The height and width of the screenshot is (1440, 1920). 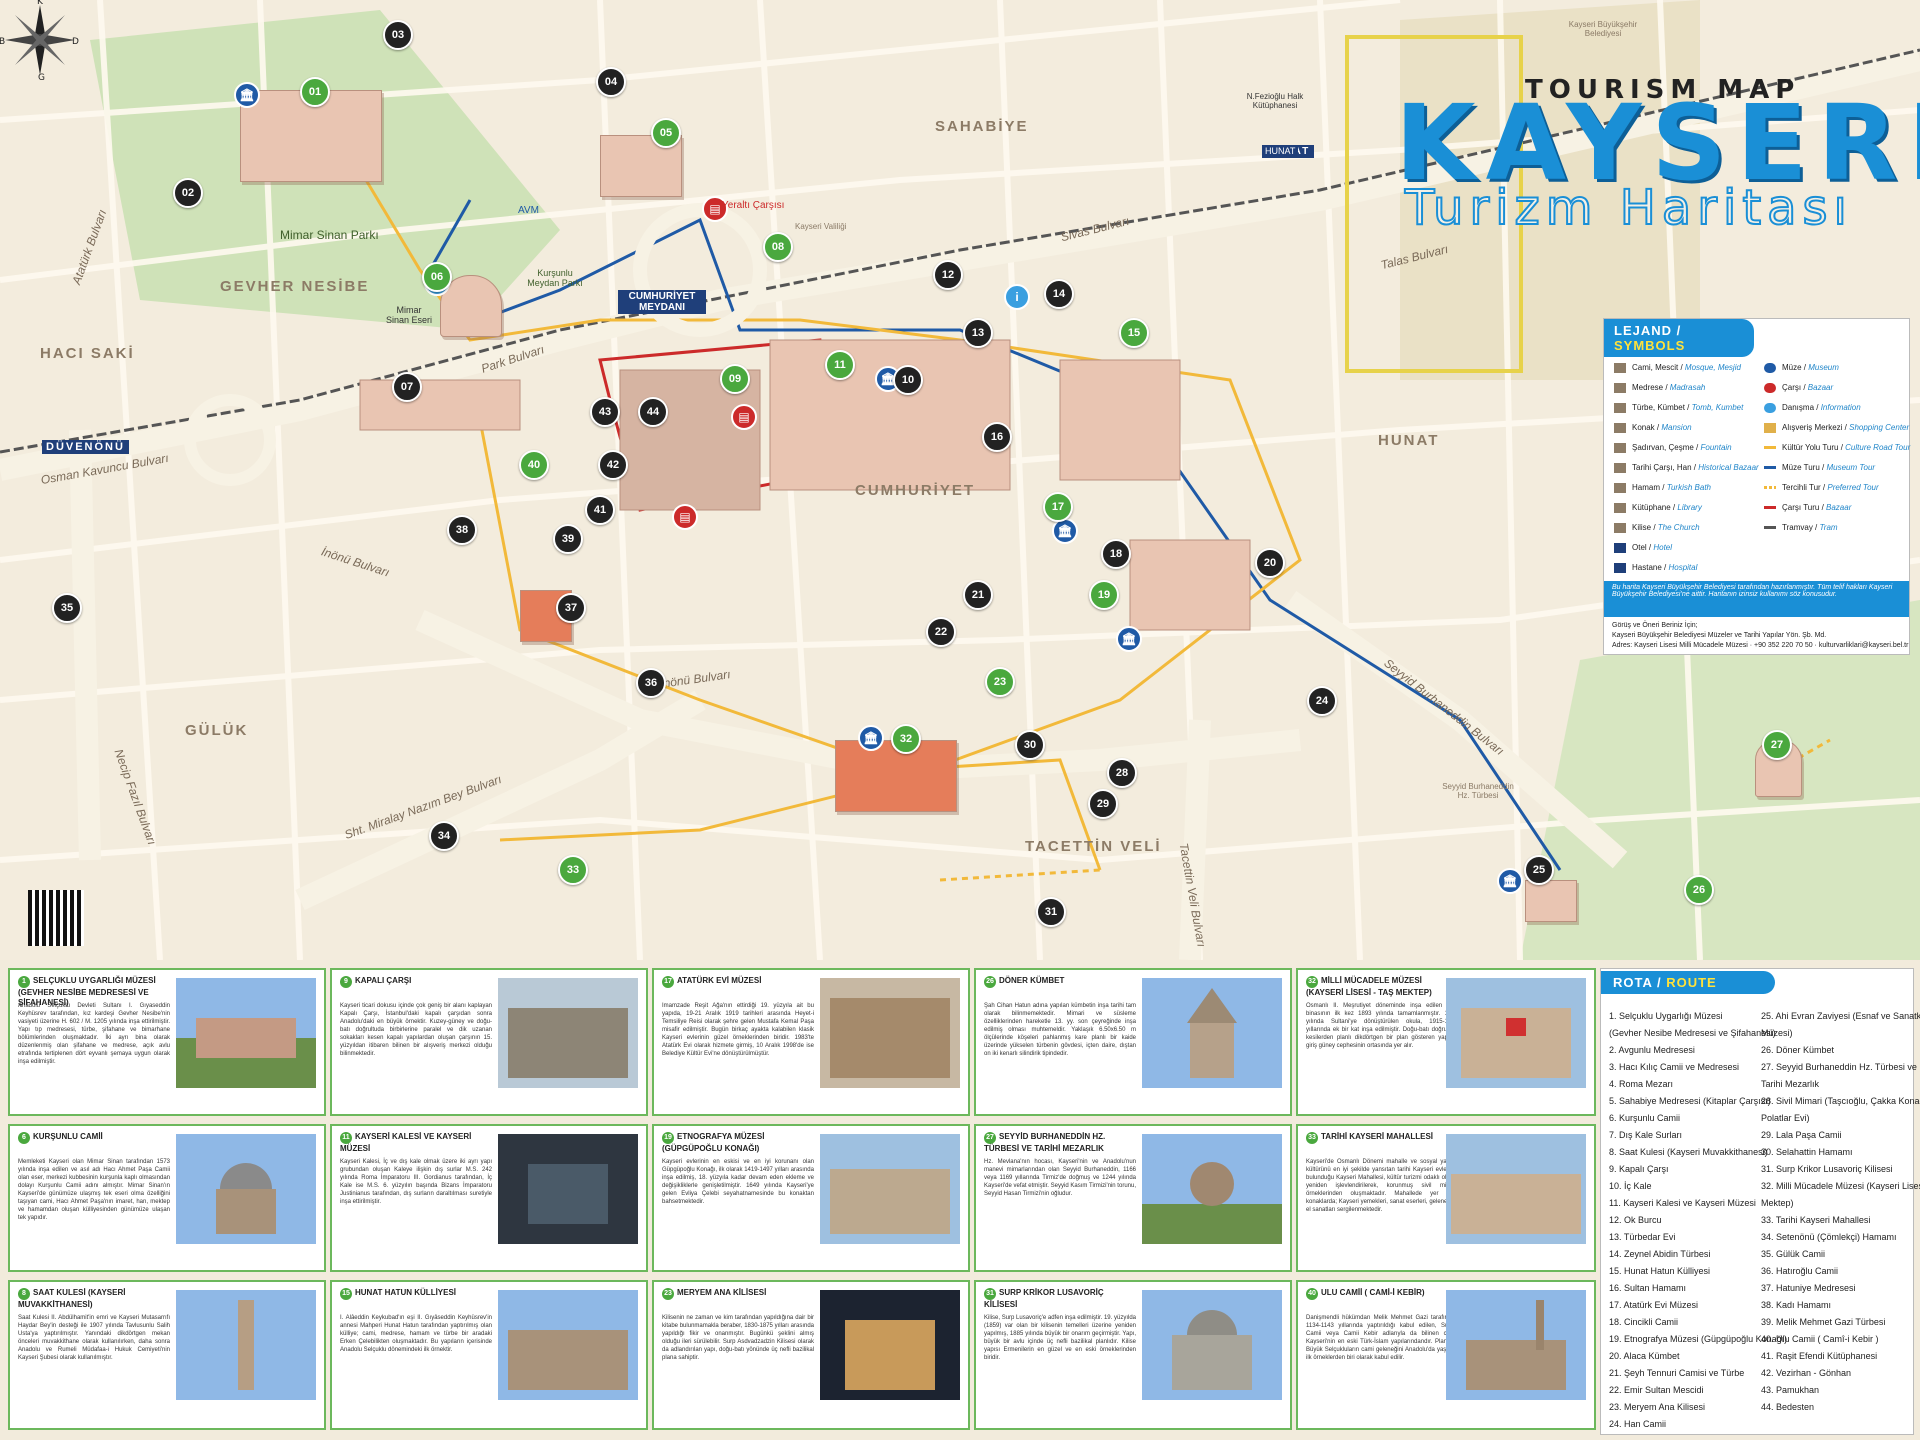 I want to click on map-pin: 18, so click(x=1116, y=554).